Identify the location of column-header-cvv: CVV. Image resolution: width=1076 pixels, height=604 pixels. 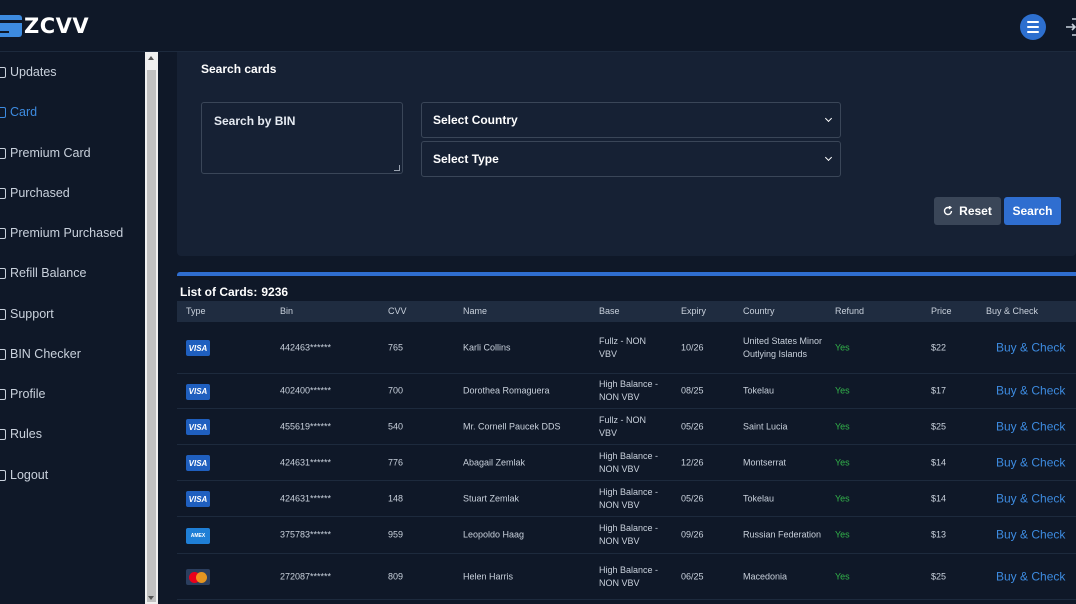
(397, 311).